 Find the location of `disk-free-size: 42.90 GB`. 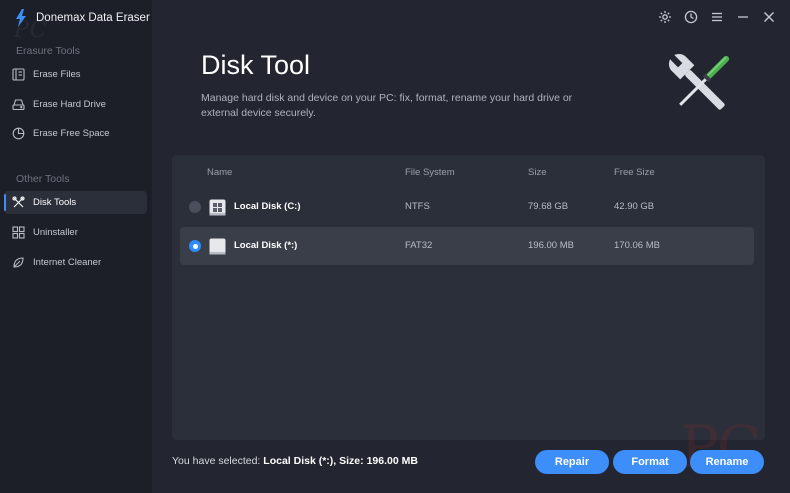

disk-free-size: 42.90 GB is located at coordinates (634, 206).